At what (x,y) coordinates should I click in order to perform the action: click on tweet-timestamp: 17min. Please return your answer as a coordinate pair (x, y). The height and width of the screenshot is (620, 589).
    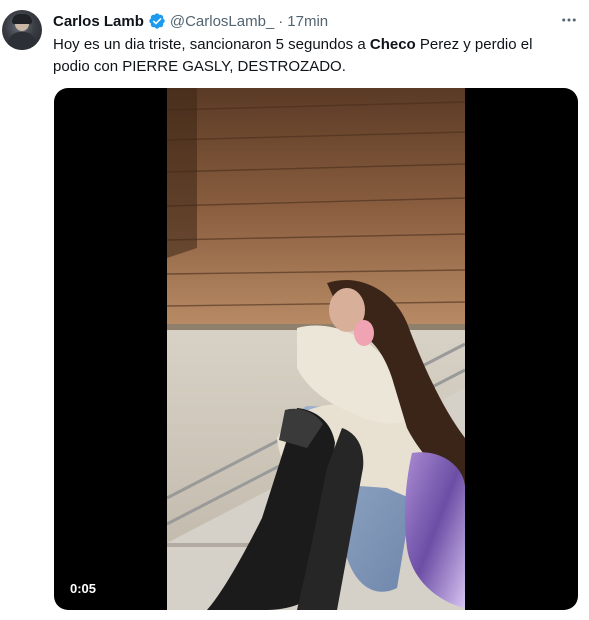
    Looking at the image, I should click on (307, 21).